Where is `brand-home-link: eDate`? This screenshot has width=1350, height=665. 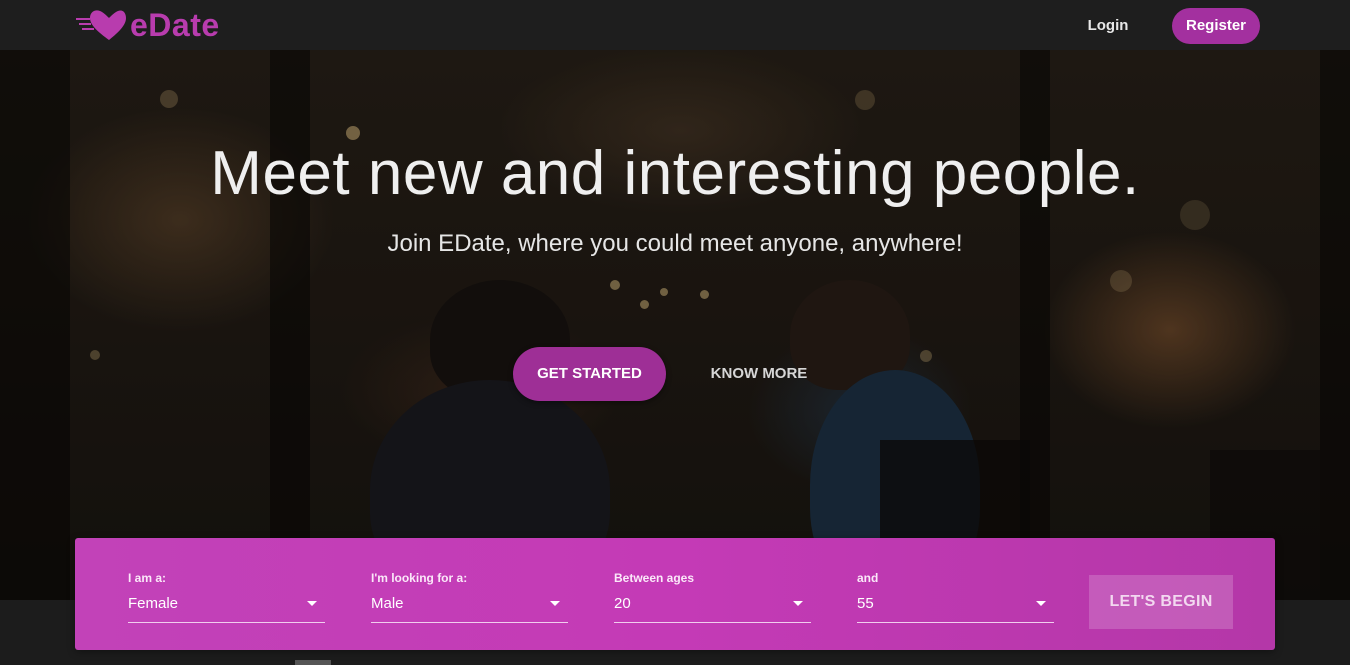
brand-home-link: eDate is located at coordinates (148, 25).